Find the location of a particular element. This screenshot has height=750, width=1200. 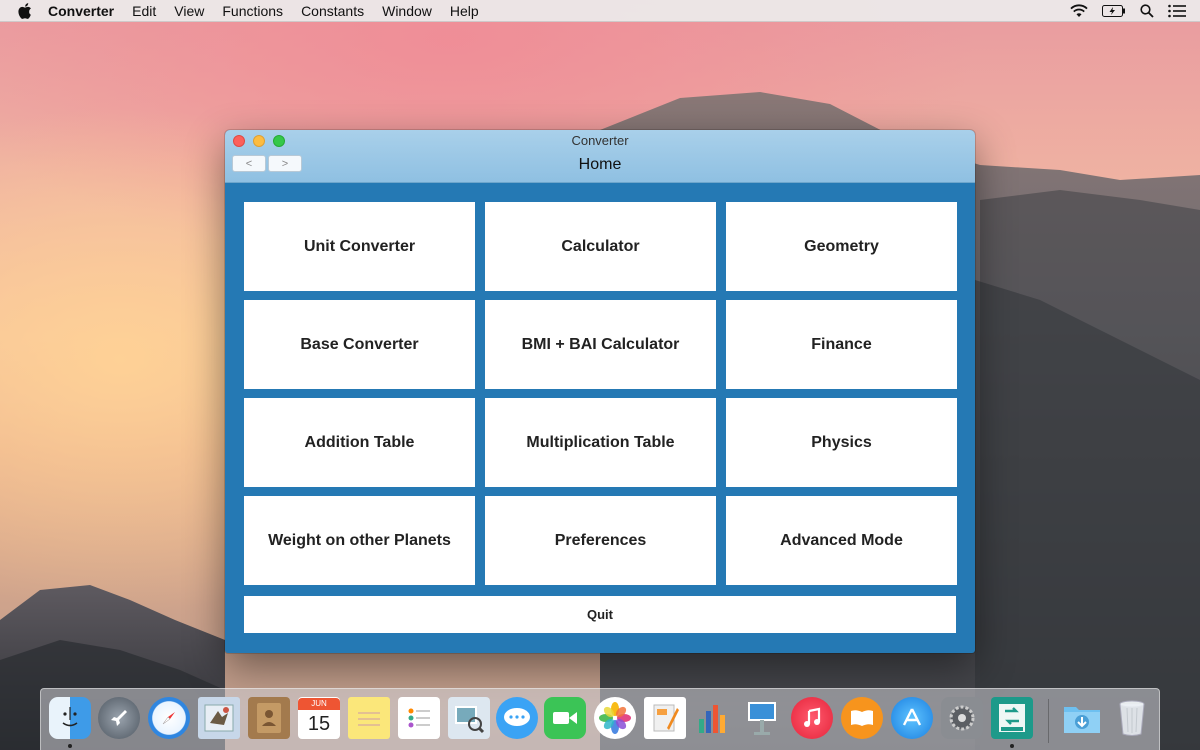

battery-icon is located at coordinates (1114, 11).